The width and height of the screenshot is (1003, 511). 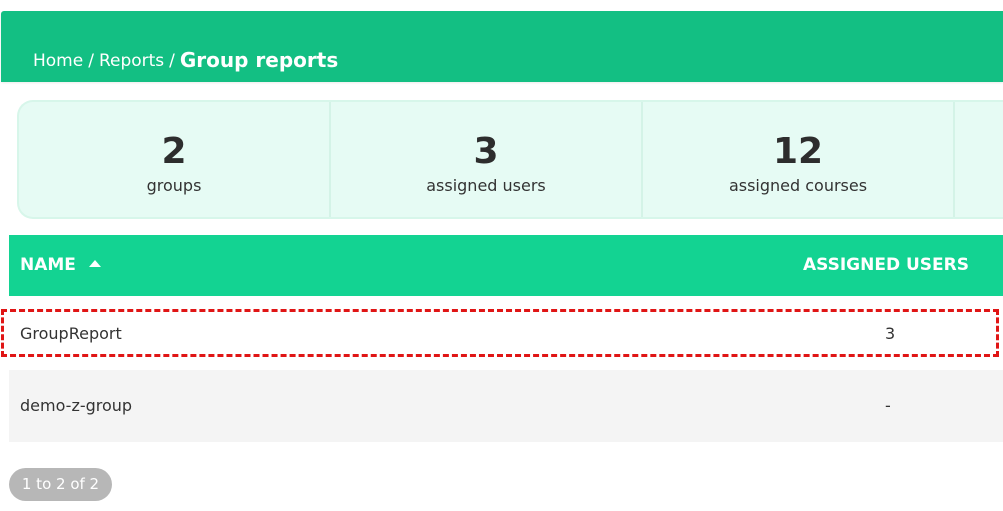 I want to click on column-header-assigned-users: ASSIGNED USERS, so click(x=886, y=265).